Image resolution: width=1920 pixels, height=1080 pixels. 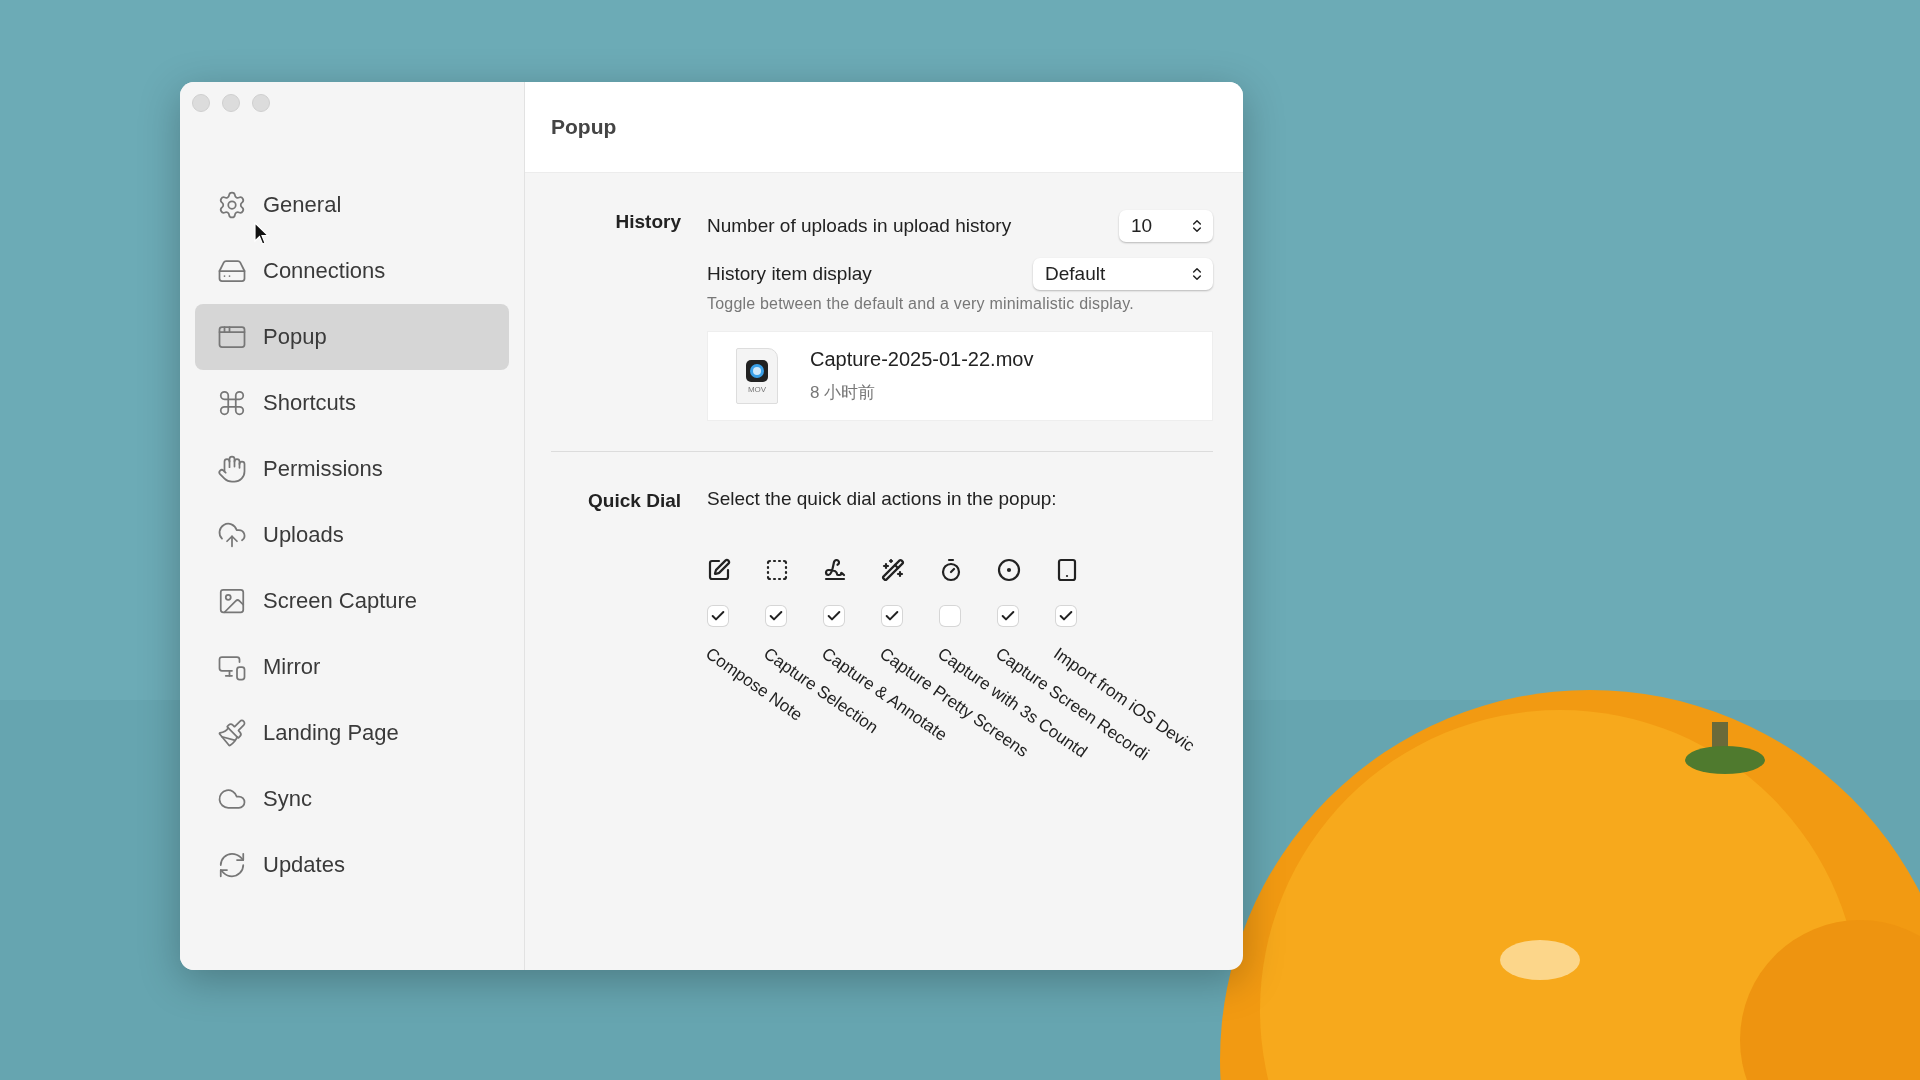 What do you see at coordinates (232, 733) in the screenshot?
I see `paintbrush-icon` at bounding box center [232, 733].